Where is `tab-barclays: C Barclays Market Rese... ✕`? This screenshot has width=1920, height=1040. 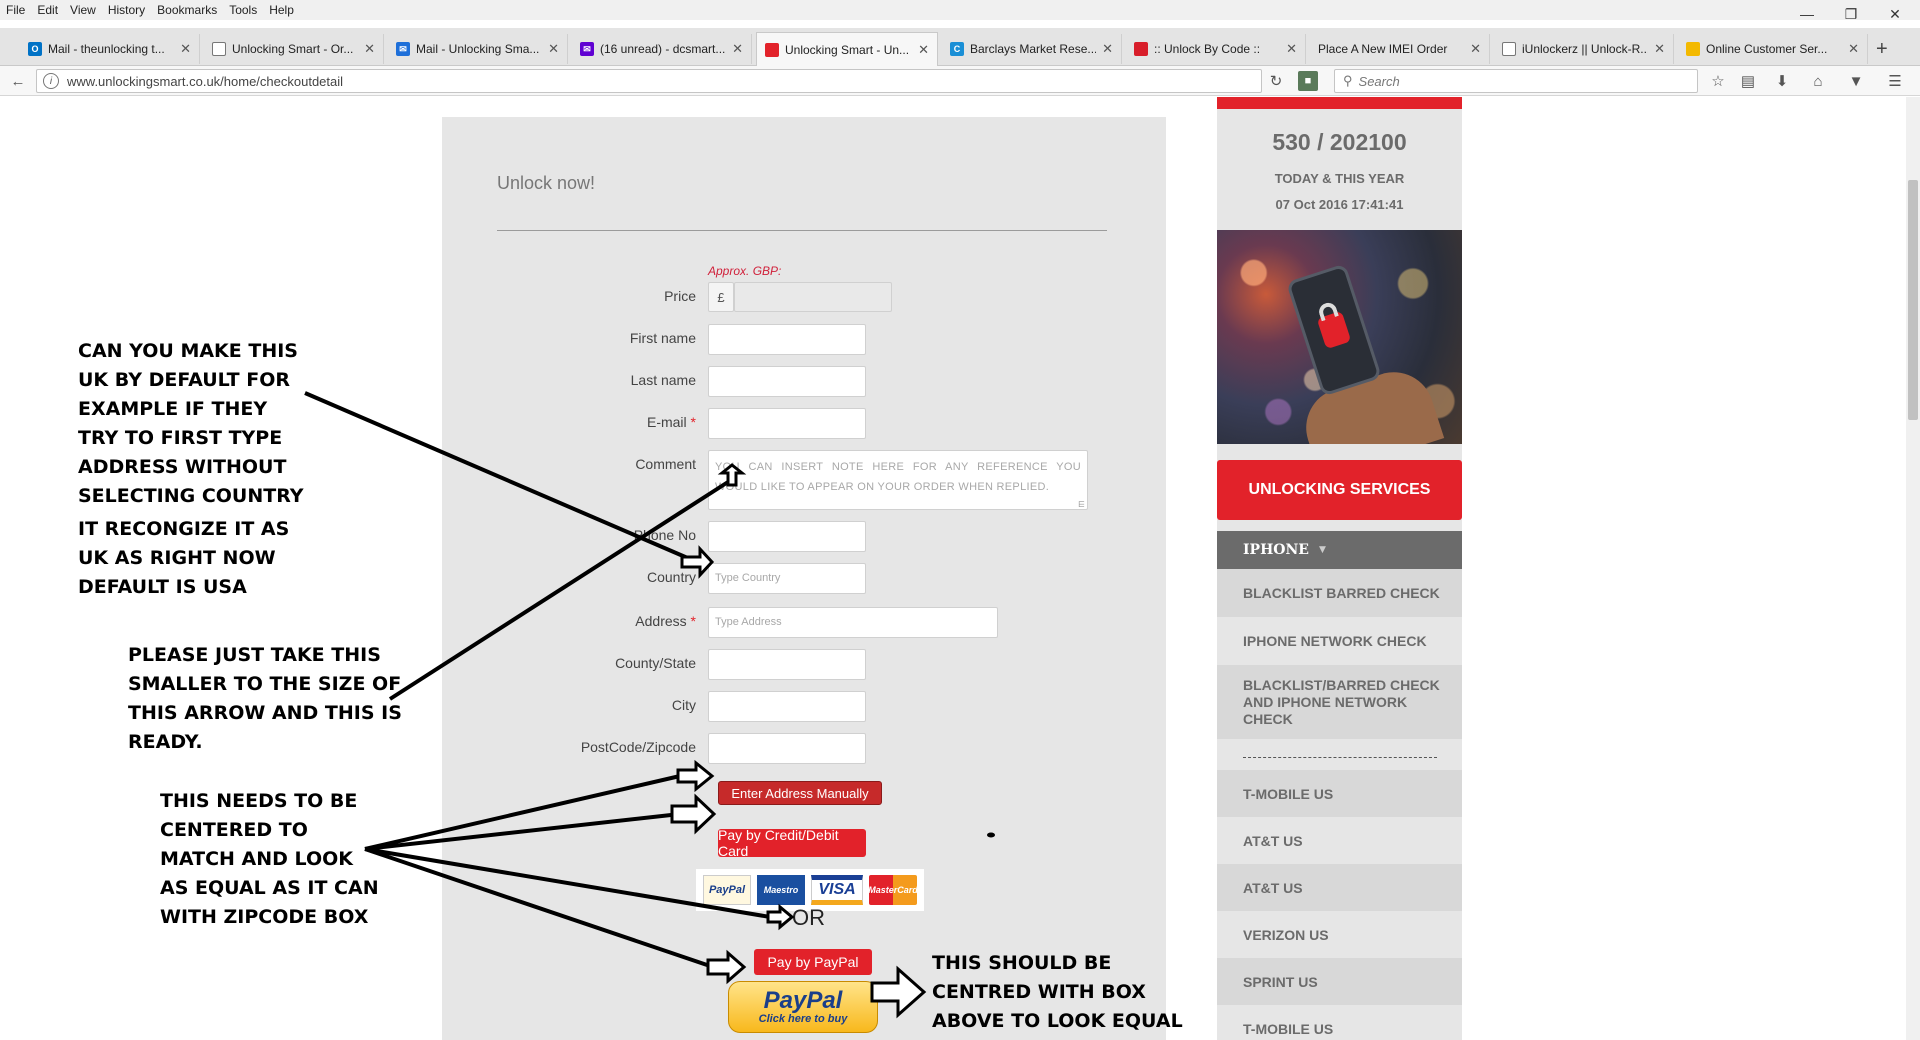 tab-barclays: C Barclays Market Rese... ✕ is located at coordinates (1032, 49).